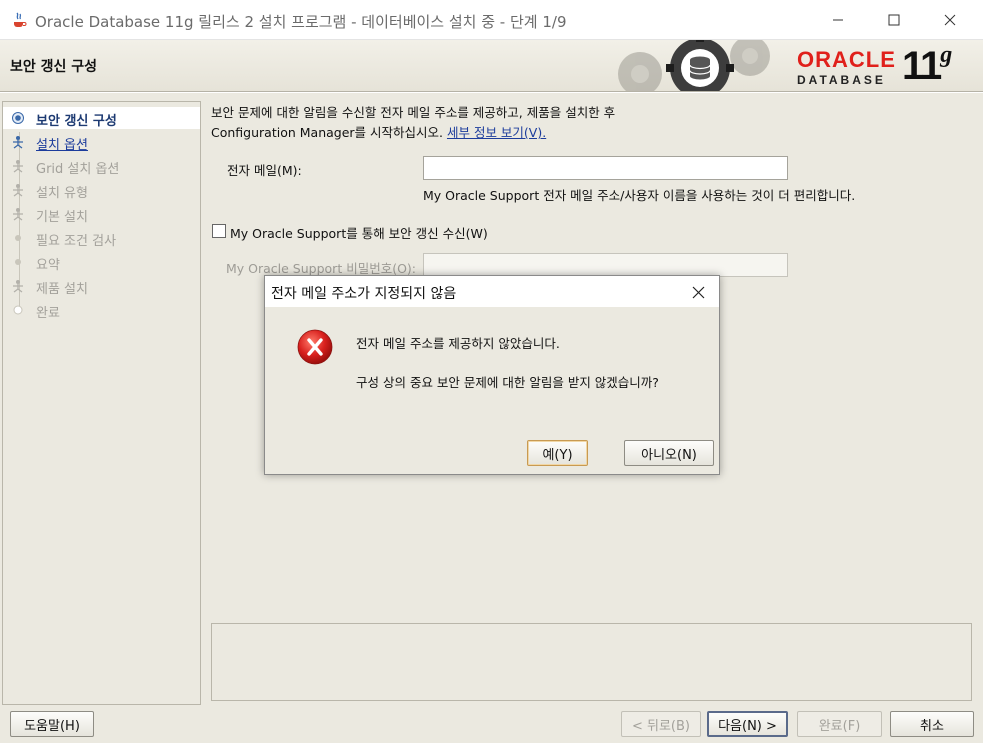  I want to click on yes-button: 예(Y), so click(557, 453).